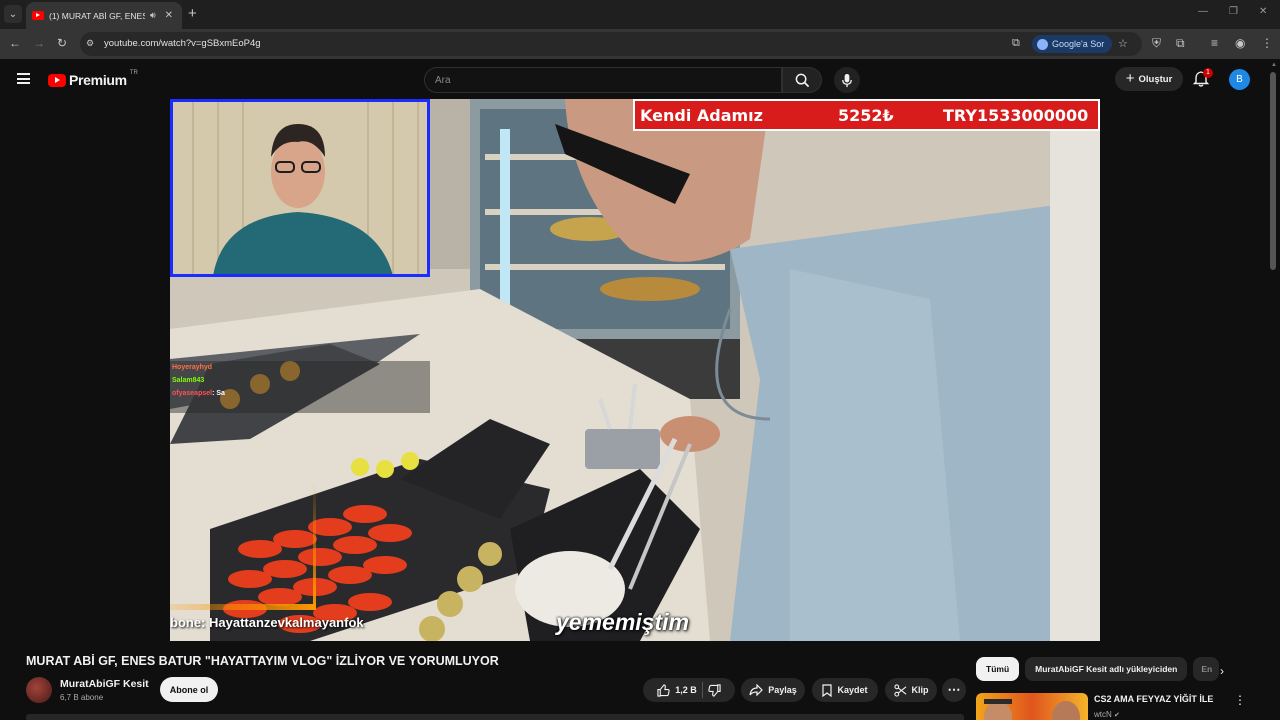 This screenshot has width=1280, height=720. What do you see at coordinates (1222, 671) in the screenshot?
I see `chevron-right-icon: ›` at bounding box center [1222, 671].